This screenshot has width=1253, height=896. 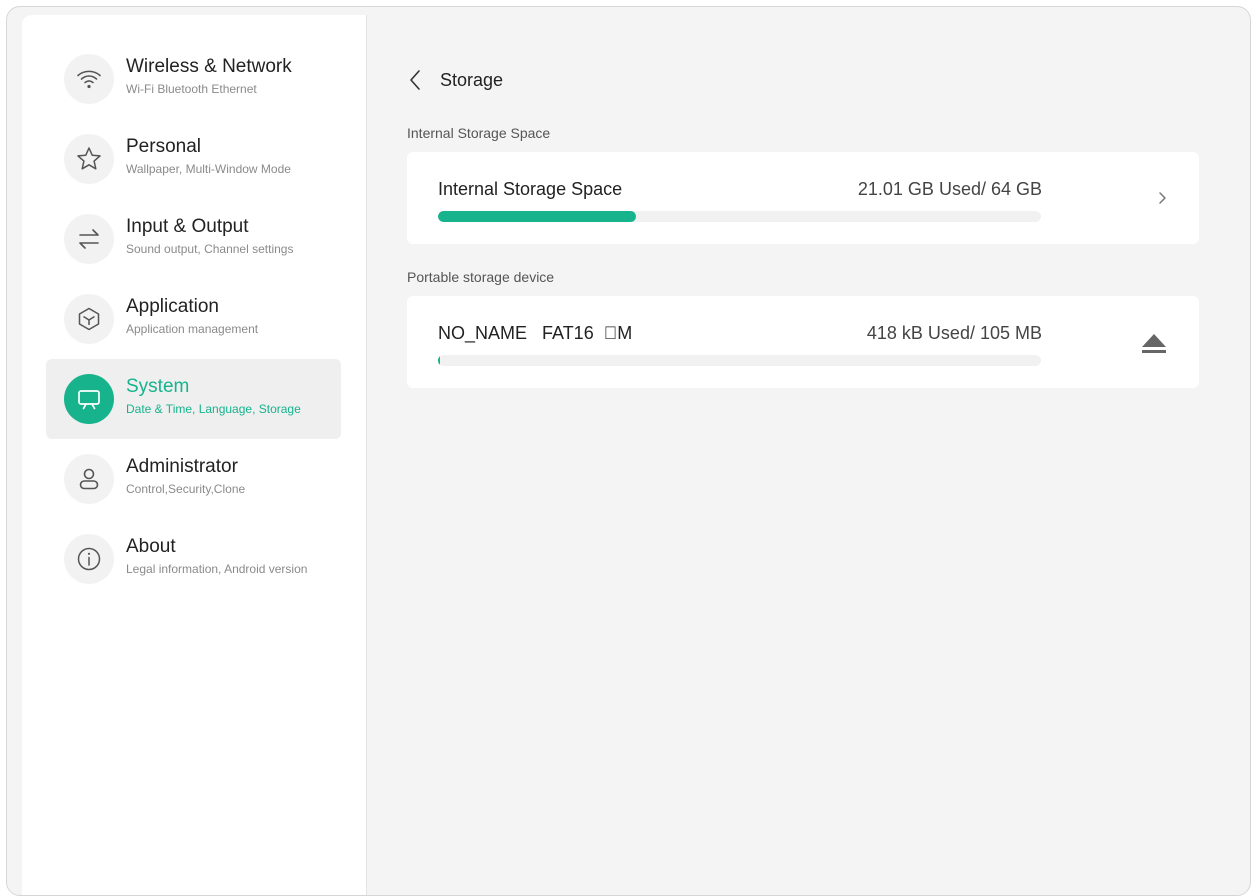 I want to click on sidebar-item-application: Application Application management, so click(x=193, y=319).